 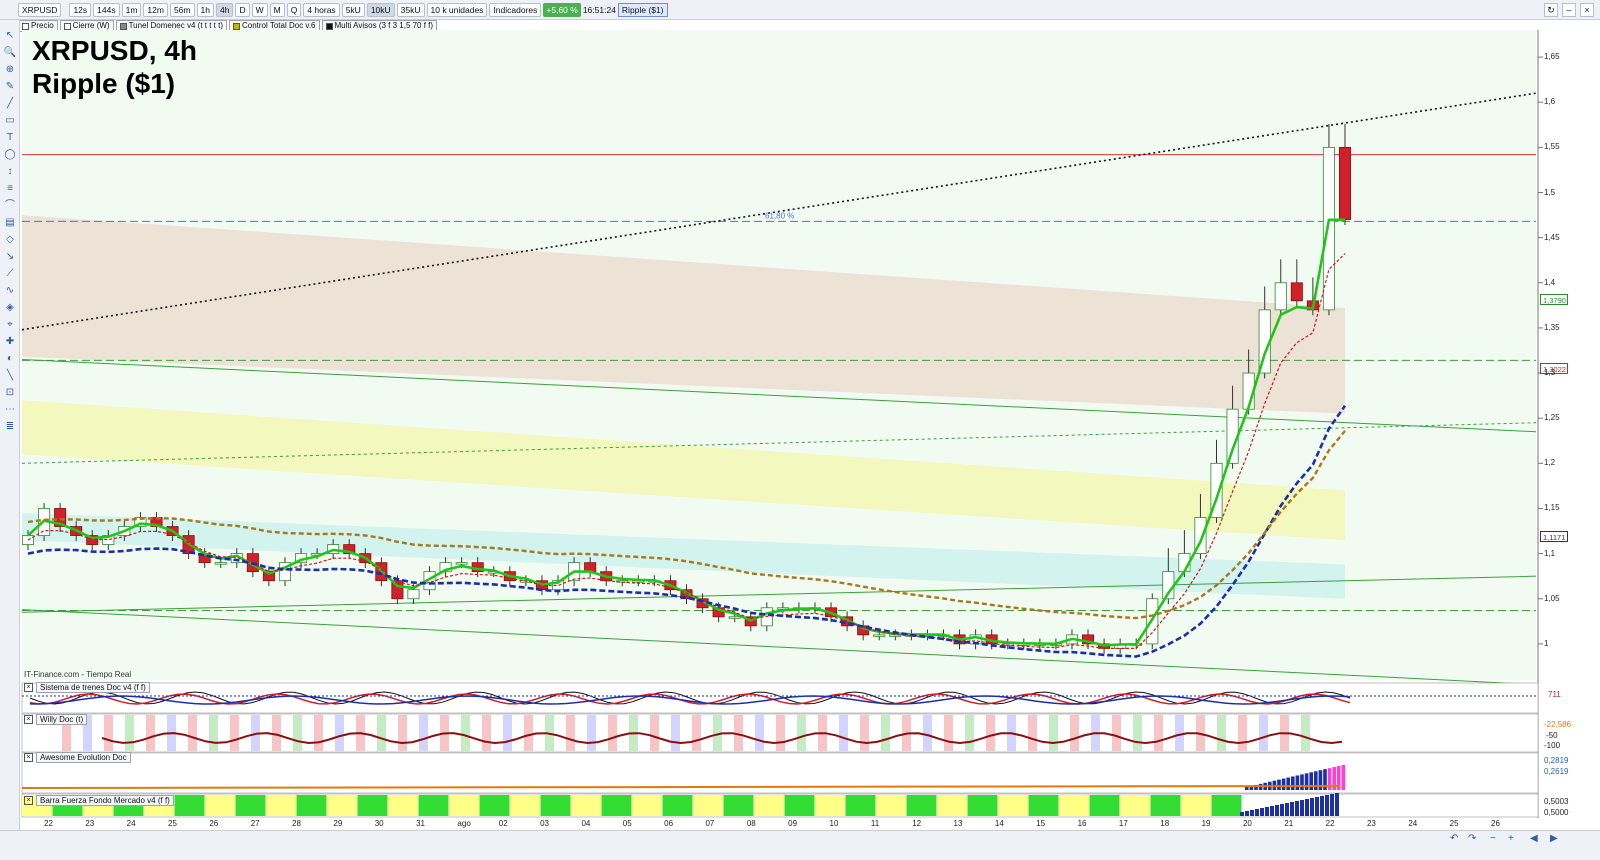 What do you see at coordinates (114, 67) in the screenshot?
I see `chart-title: XRPUSD, 4h Ripple ($1)` at bounding box center [114, 67].